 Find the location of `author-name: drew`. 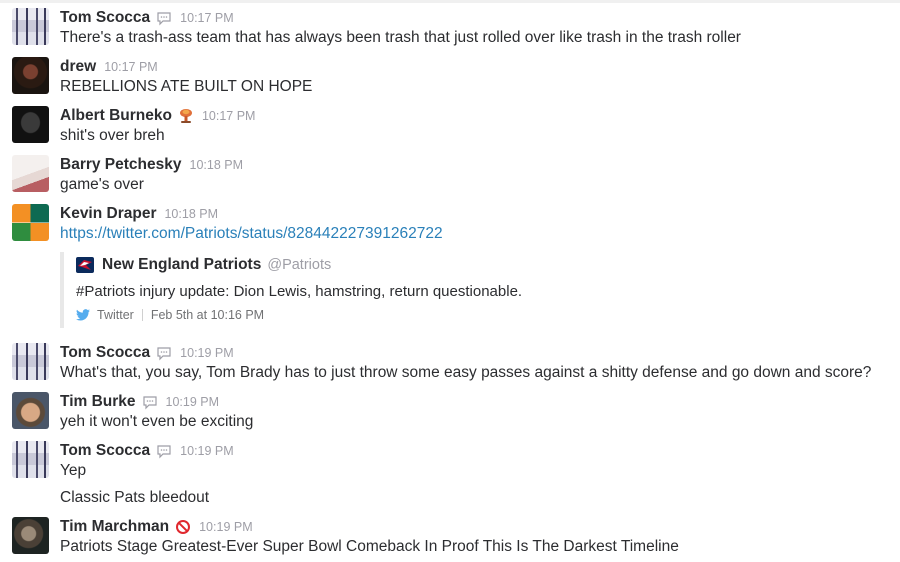

author-name: drew is located at coordinates (78, 67).